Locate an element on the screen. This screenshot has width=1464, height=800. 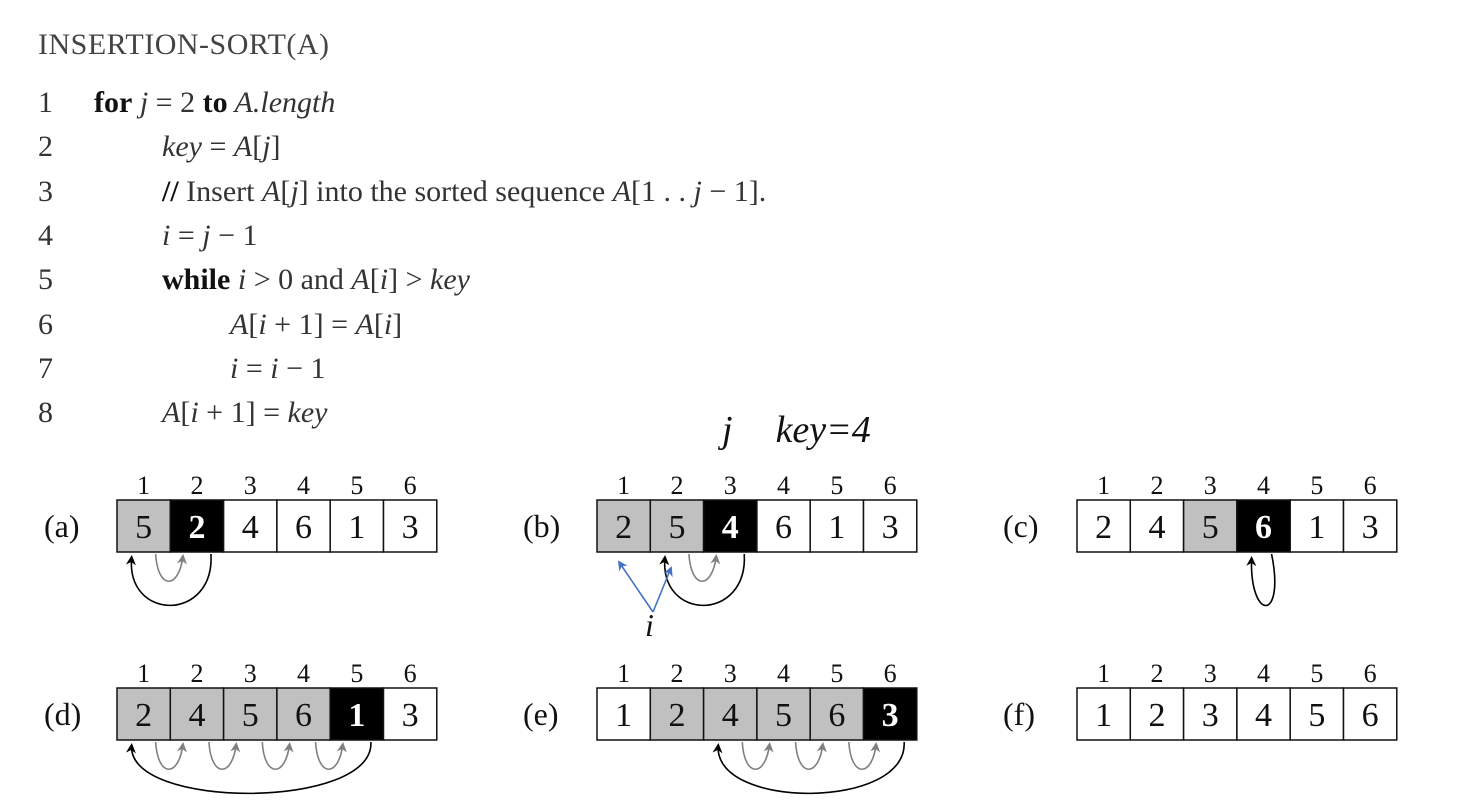
array-panel-b: (b)1 2 3 4 5 62 5 4 6 1 3i is located at coordinates (720, 557).